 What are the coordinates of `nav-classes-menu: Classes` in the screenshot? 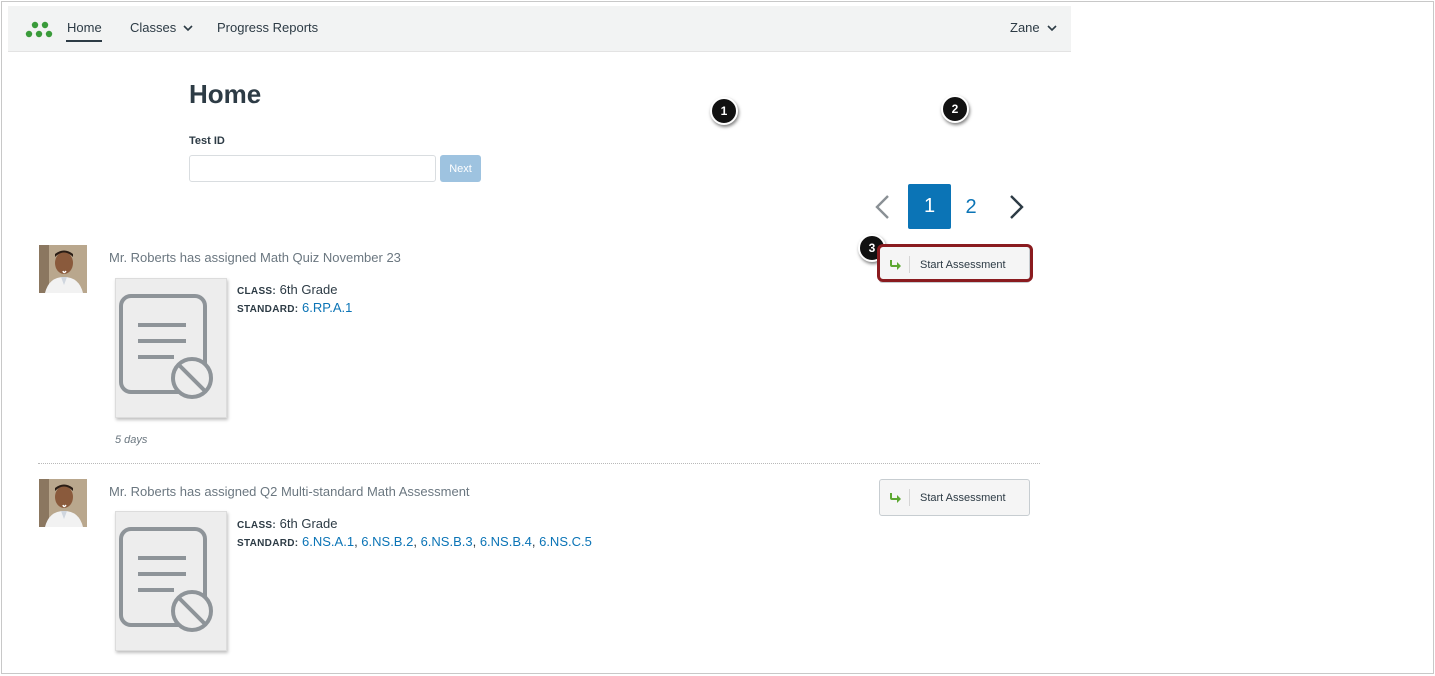 It's located at (162, 27).